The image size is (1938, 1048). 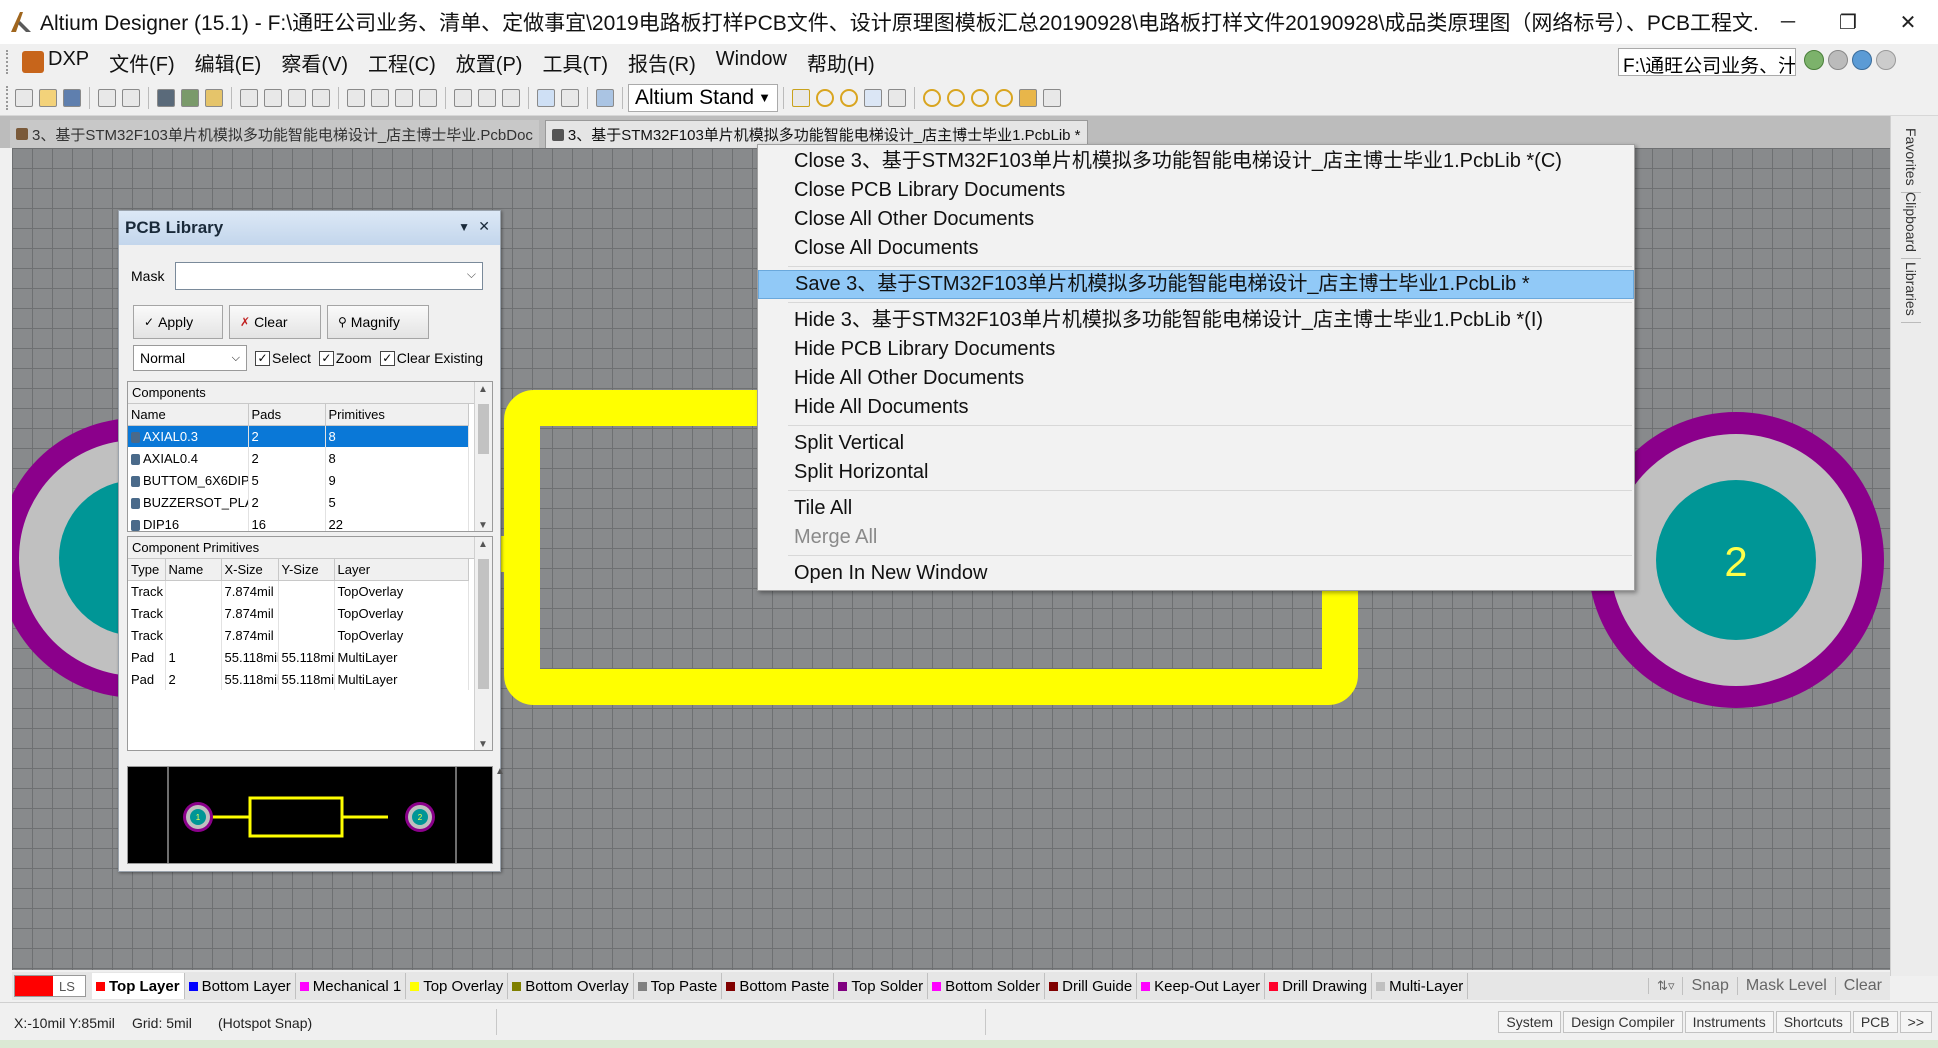 What do you see at coordinates (980, 97) in the screenshot?
I see `arc-any-icon` at bounding box center [980, 97].